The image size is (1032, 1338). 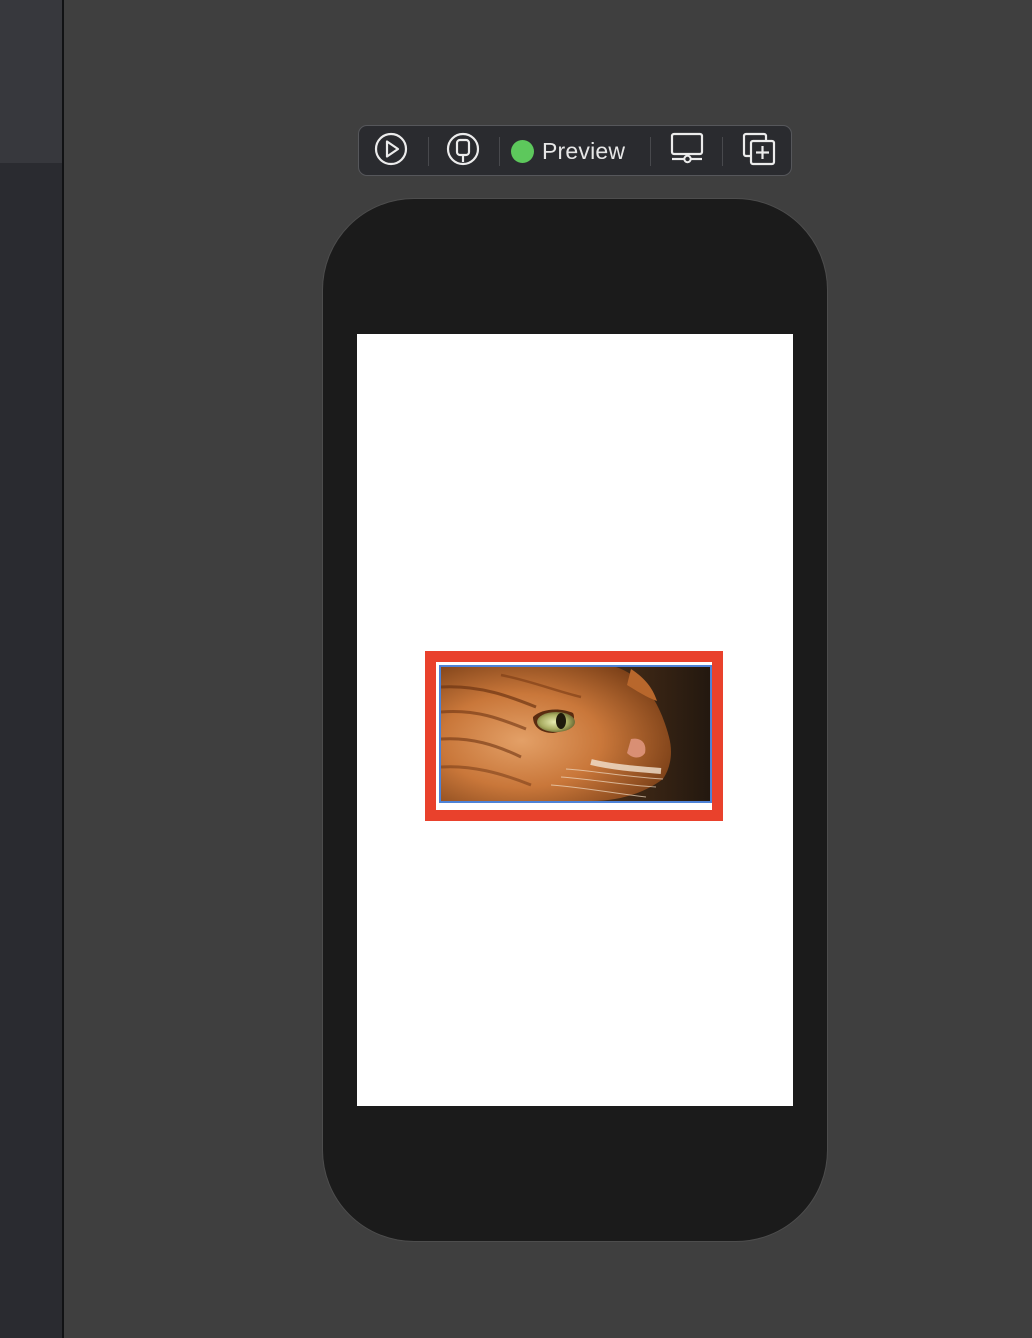 What do you see at coordinates (584, 150) in the screenshot?
I see `preview-label: Preview` at bounding box center [584, 150].